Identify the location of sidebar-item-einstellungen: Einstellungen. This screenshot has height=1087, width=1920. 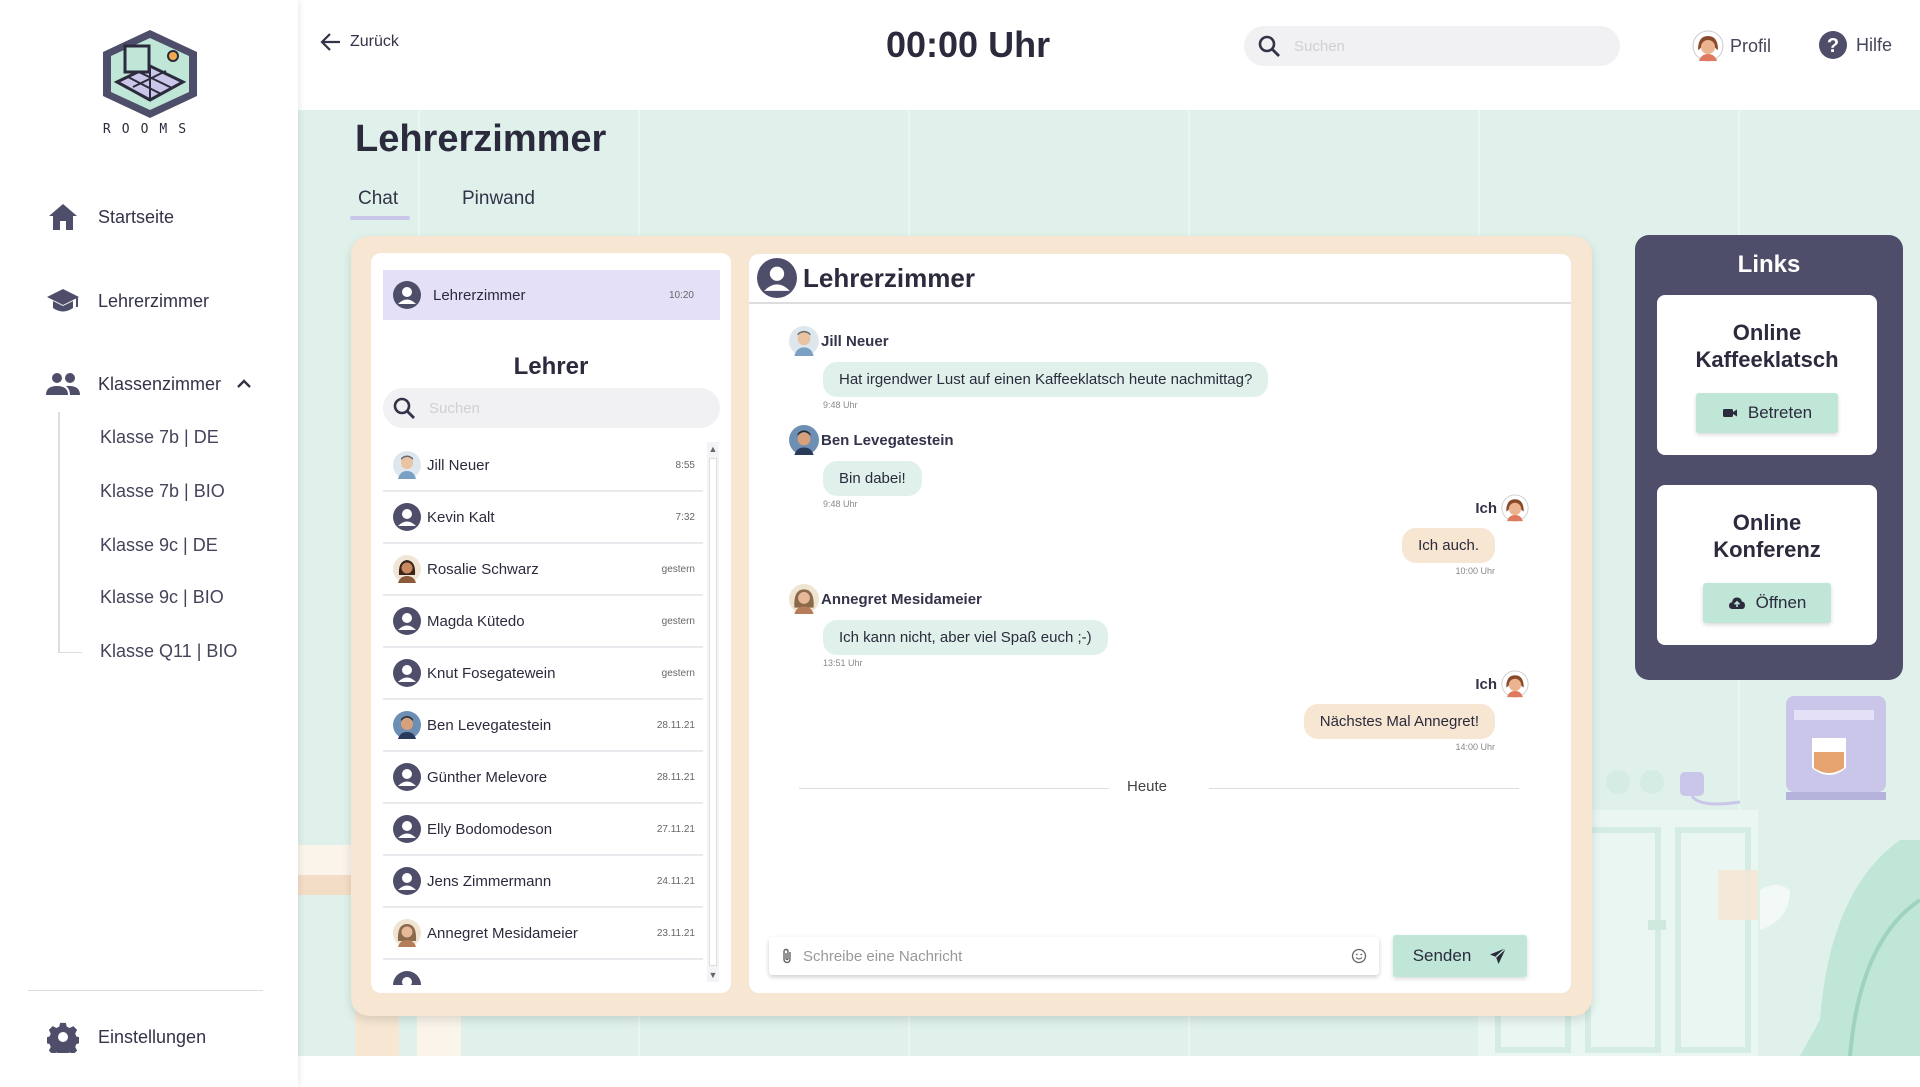
(126, 1037).